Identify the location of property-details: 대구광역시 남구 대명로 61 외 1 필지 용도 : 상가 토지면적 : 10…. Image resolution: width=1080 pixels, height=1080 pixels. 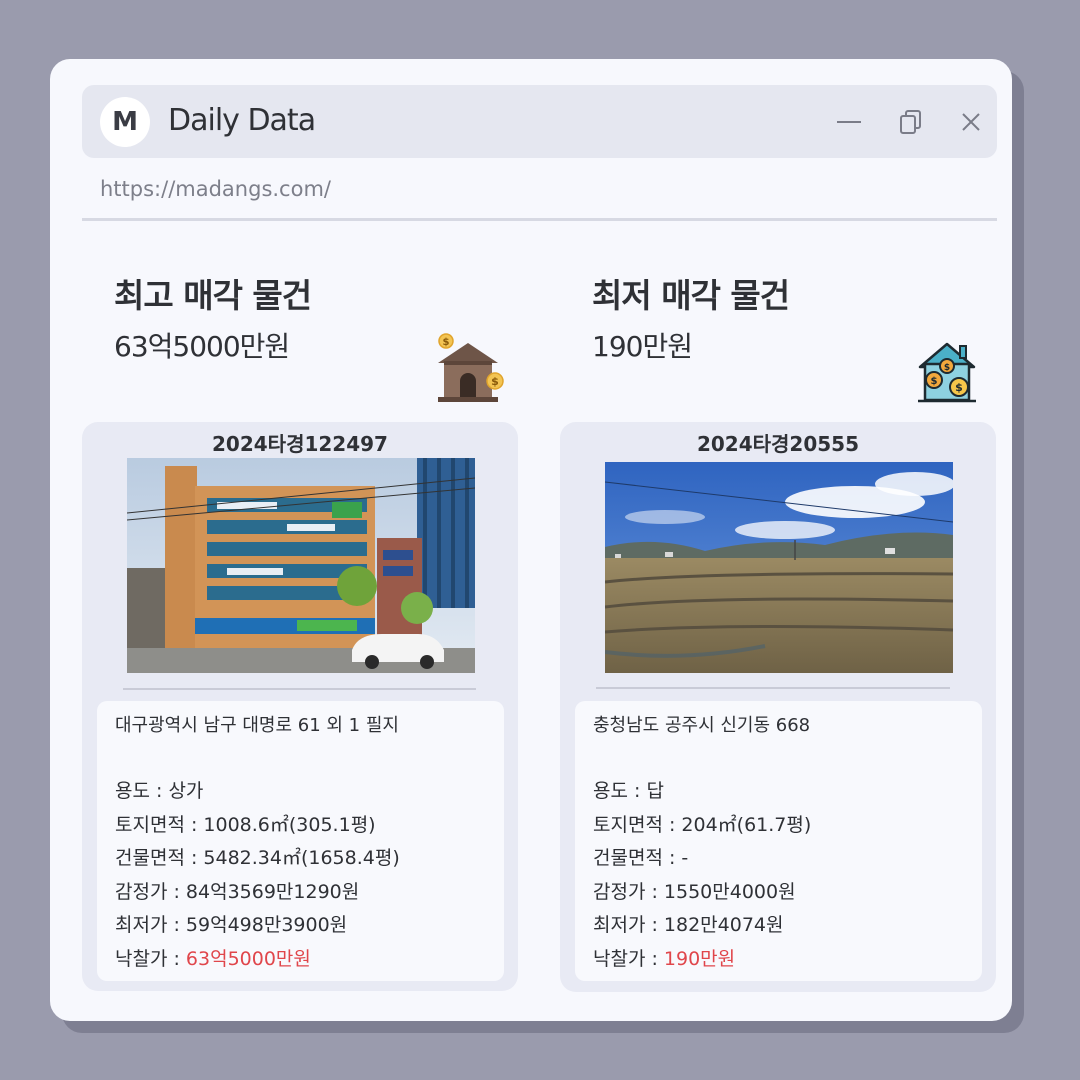
(300, 841).